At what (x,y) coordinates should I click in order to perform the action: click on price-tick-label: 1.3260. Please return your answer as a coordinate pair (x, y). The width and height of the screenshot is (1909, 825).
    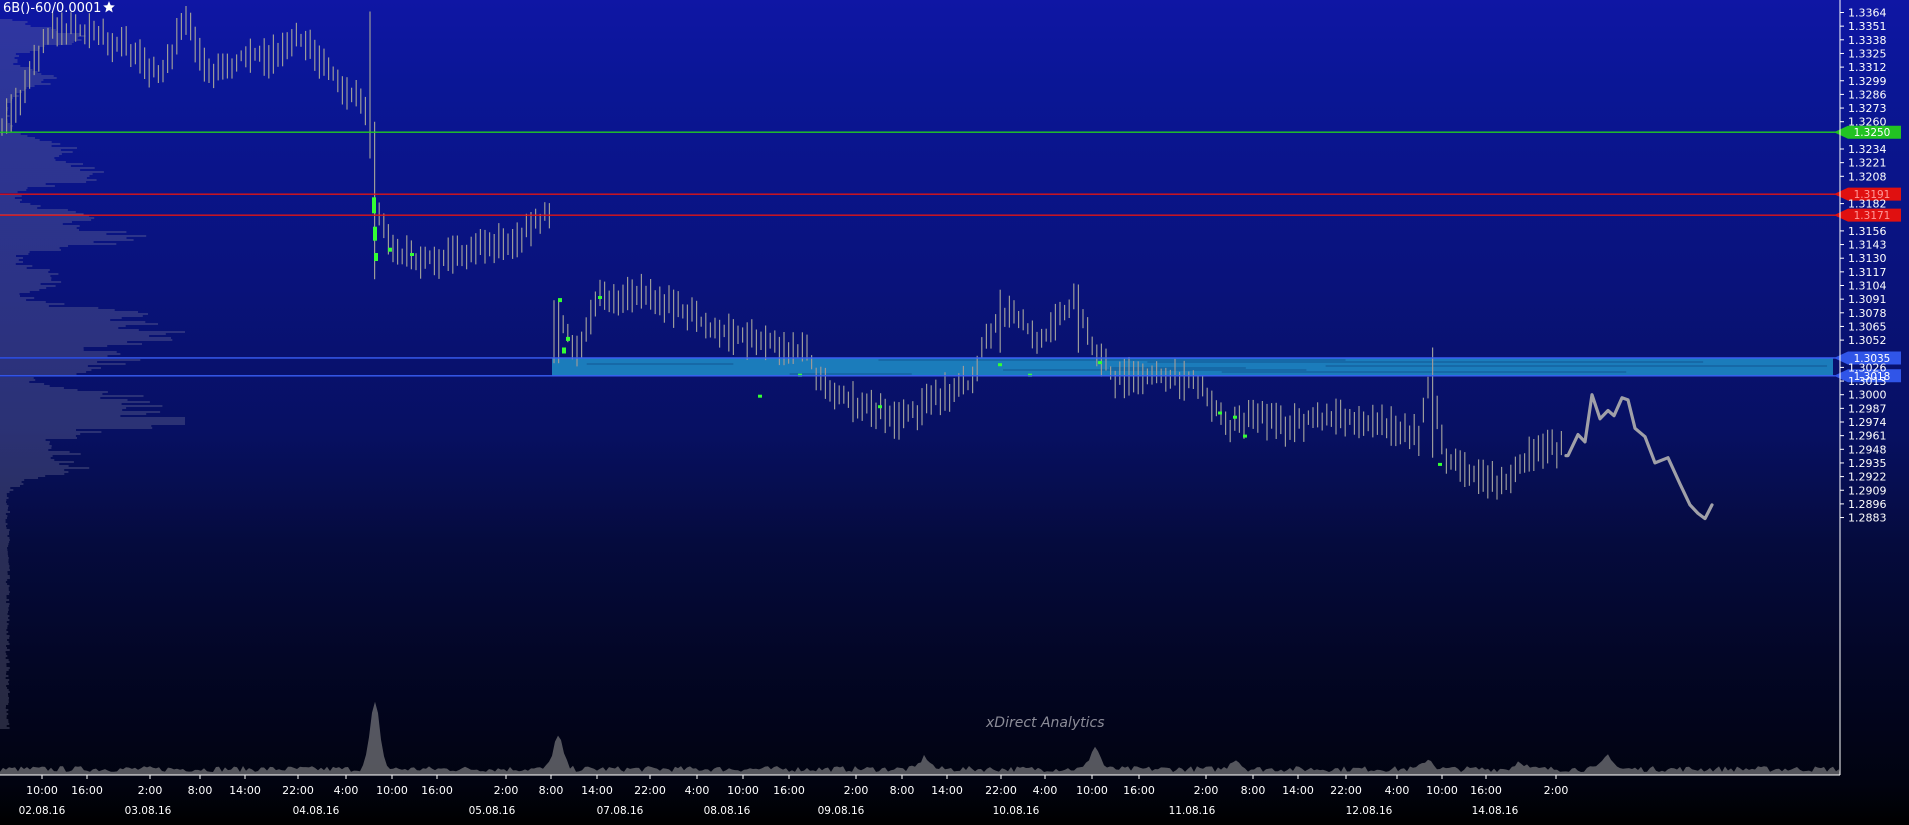
    Looking at the image, I should click on (1867, 122).